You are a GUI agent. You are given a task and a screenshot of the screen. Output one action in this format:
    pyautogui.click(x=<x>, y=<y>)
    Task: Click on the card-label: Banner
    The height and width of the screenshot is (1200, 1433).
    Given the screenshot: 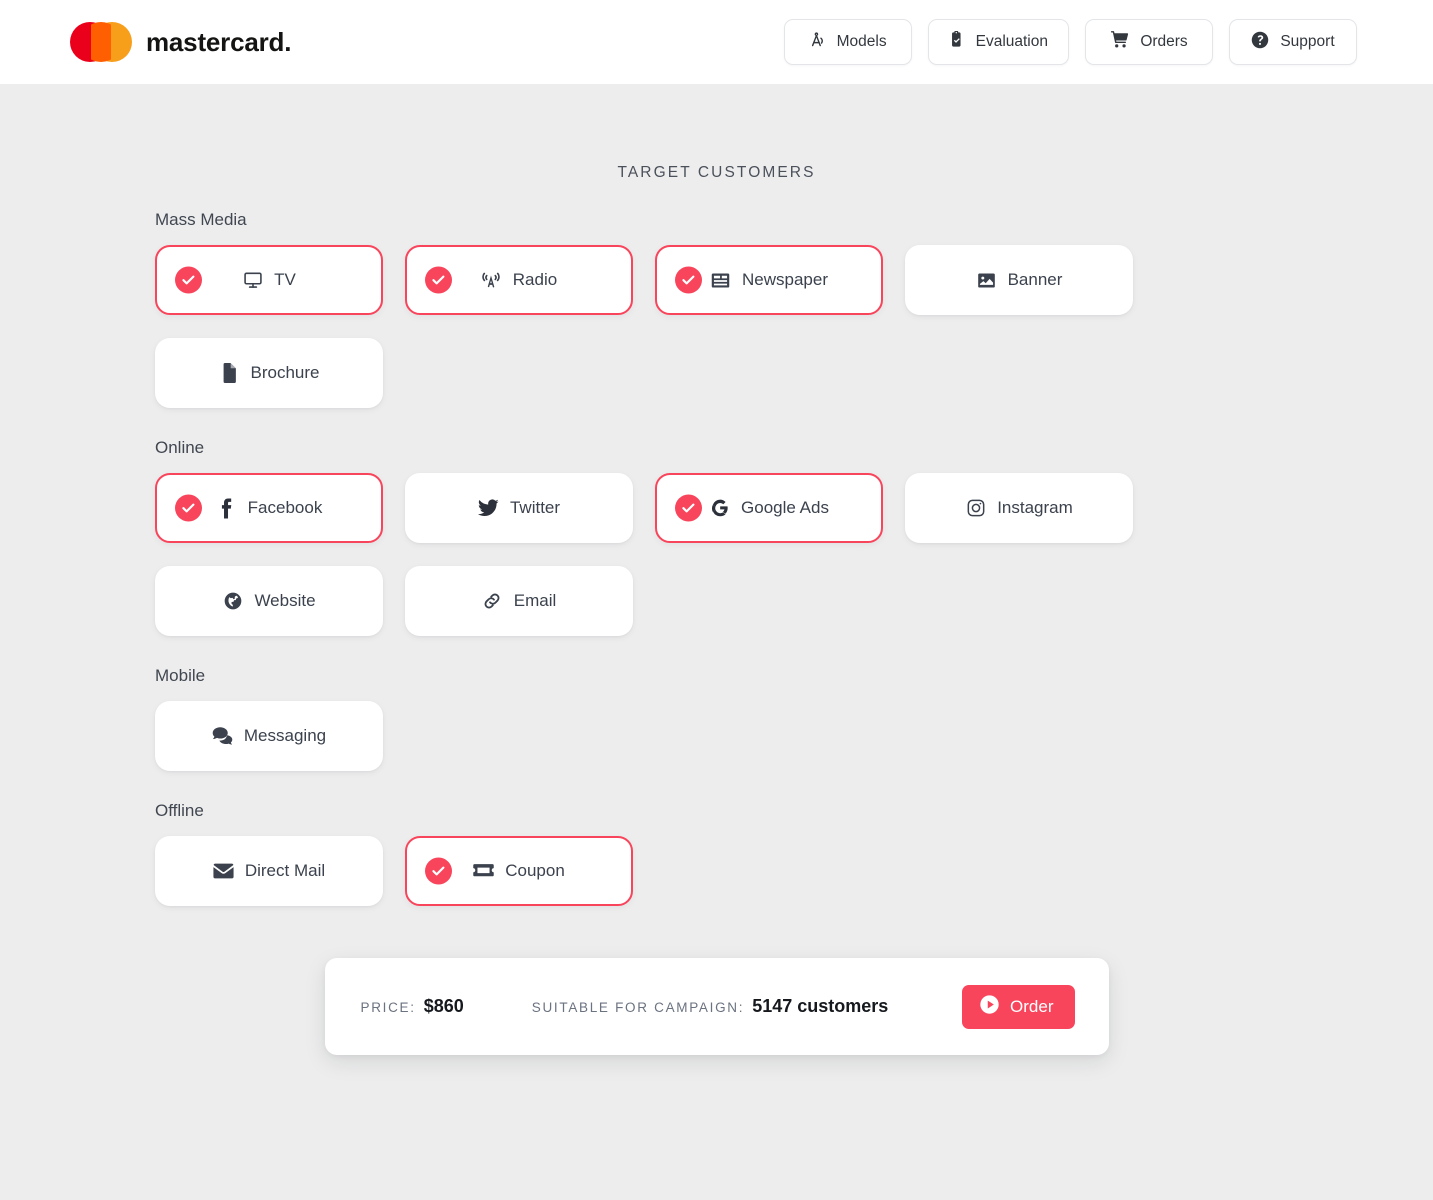 What is the action you would take?
    pyautogui.click(x=1035, y=279)
    